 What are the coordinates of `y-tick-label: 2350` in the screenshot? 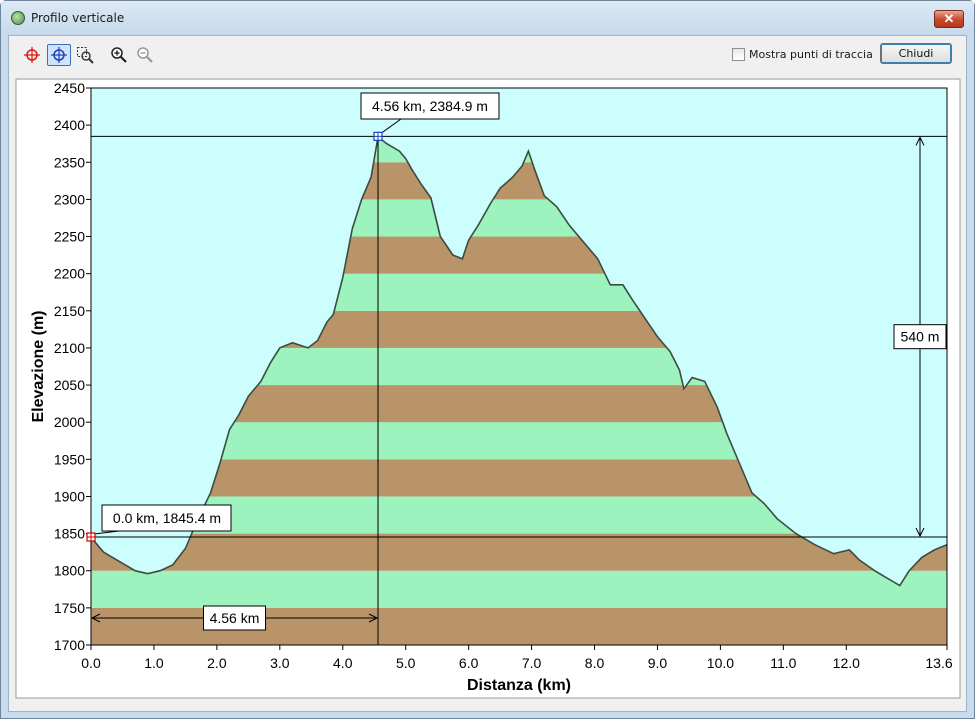 It's located at (69, 162).